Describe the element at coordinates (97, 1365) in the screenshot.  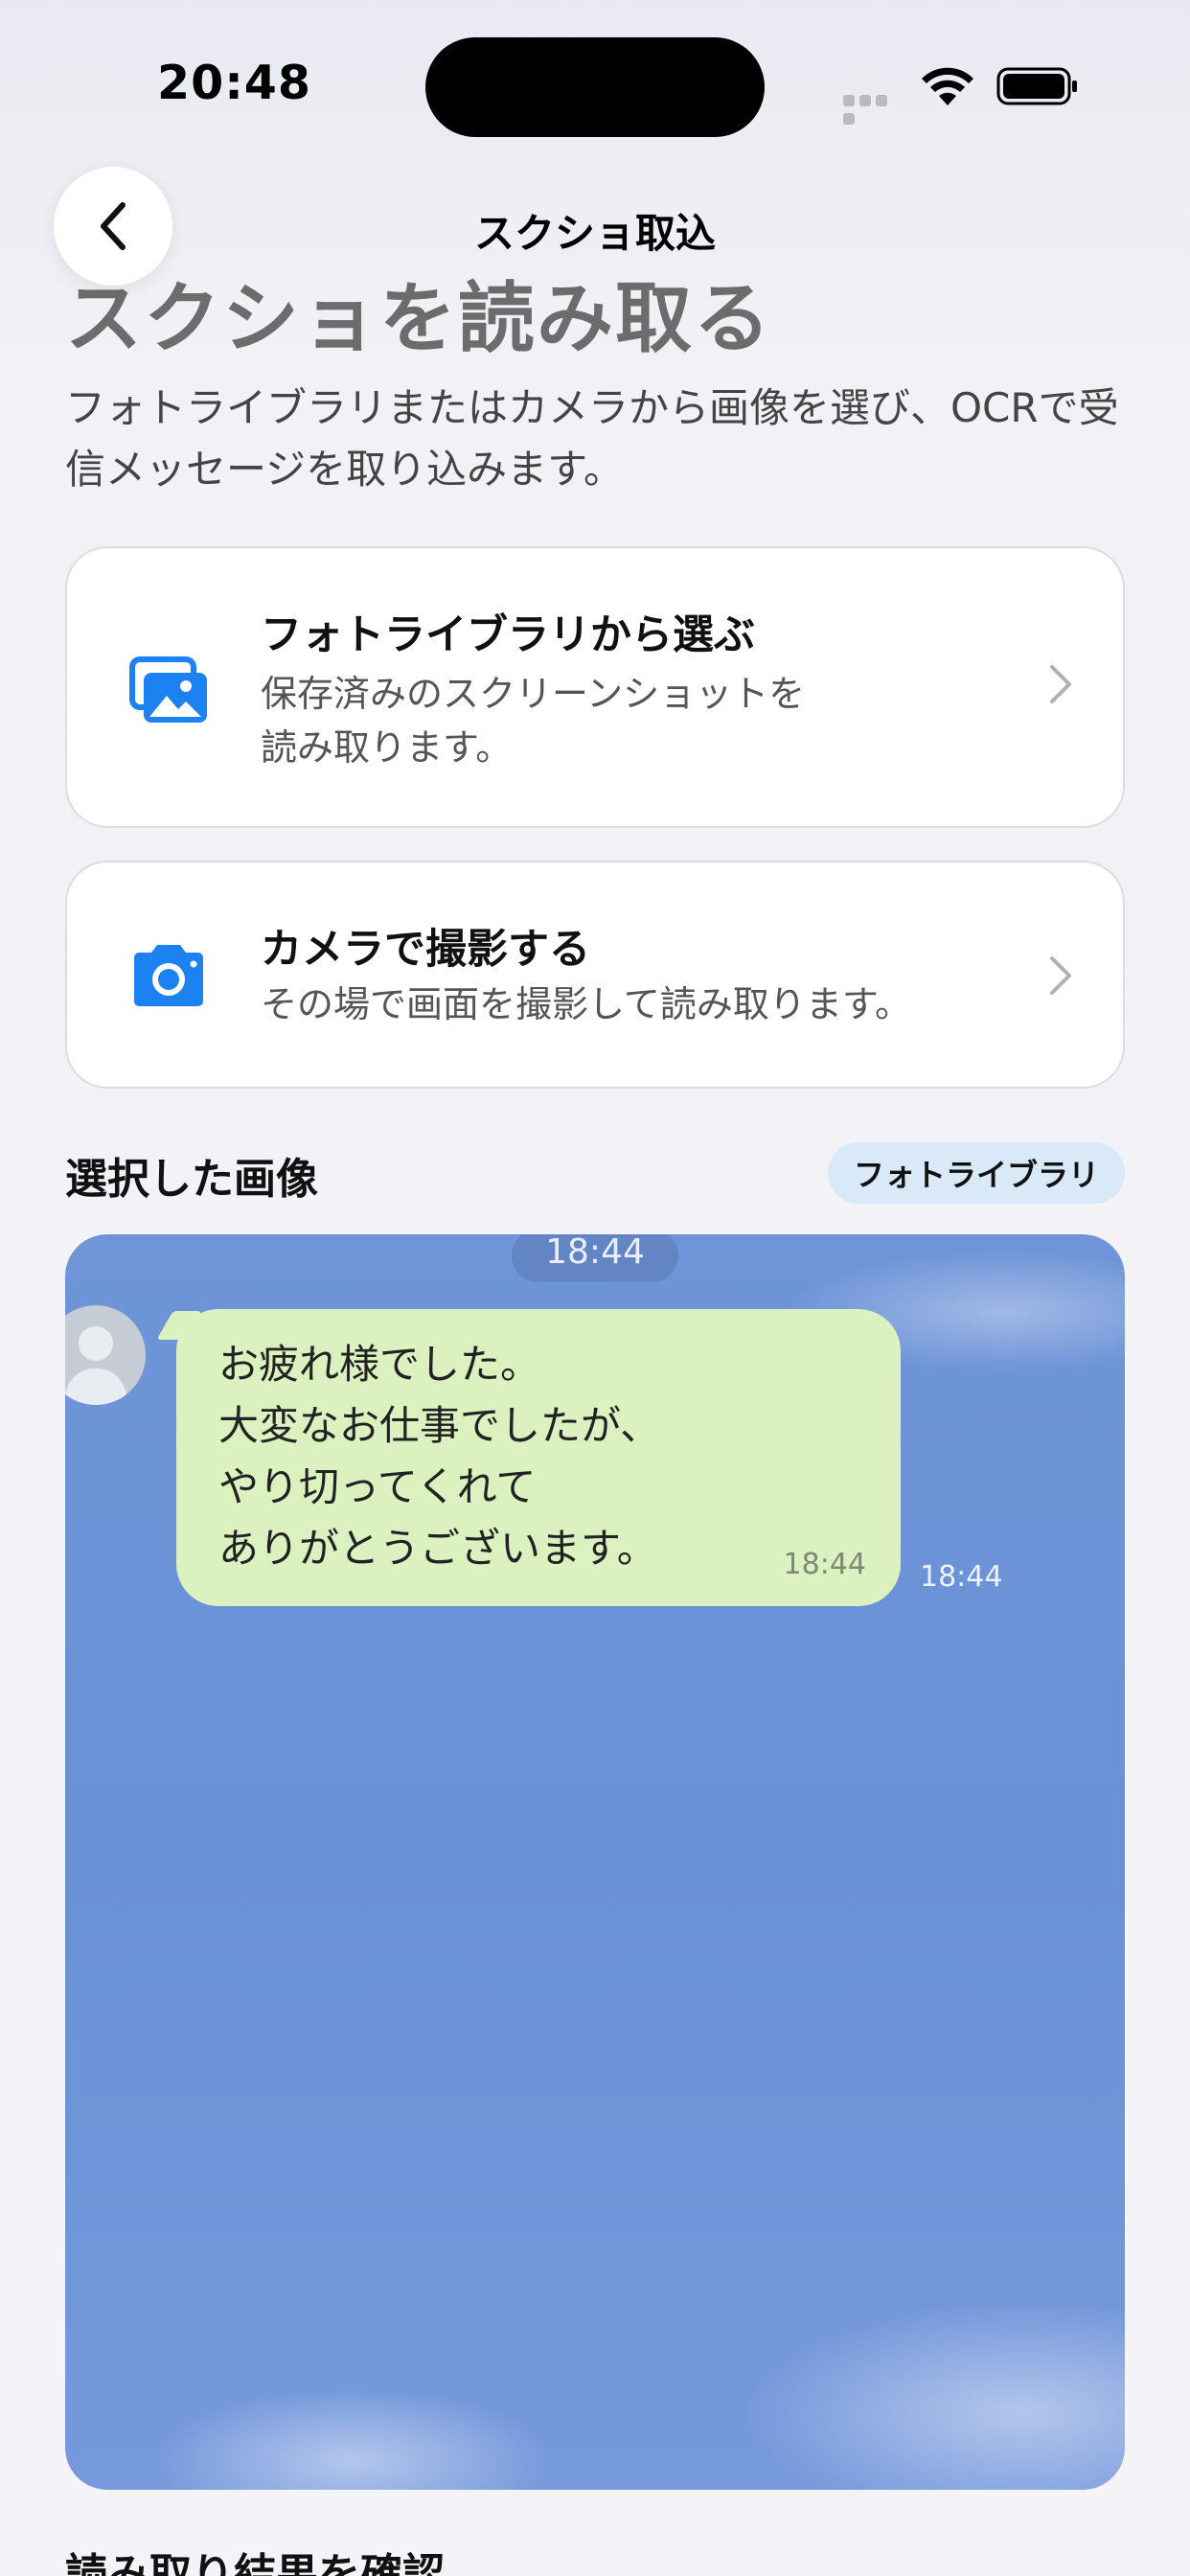
I see `person-icon` at that location.